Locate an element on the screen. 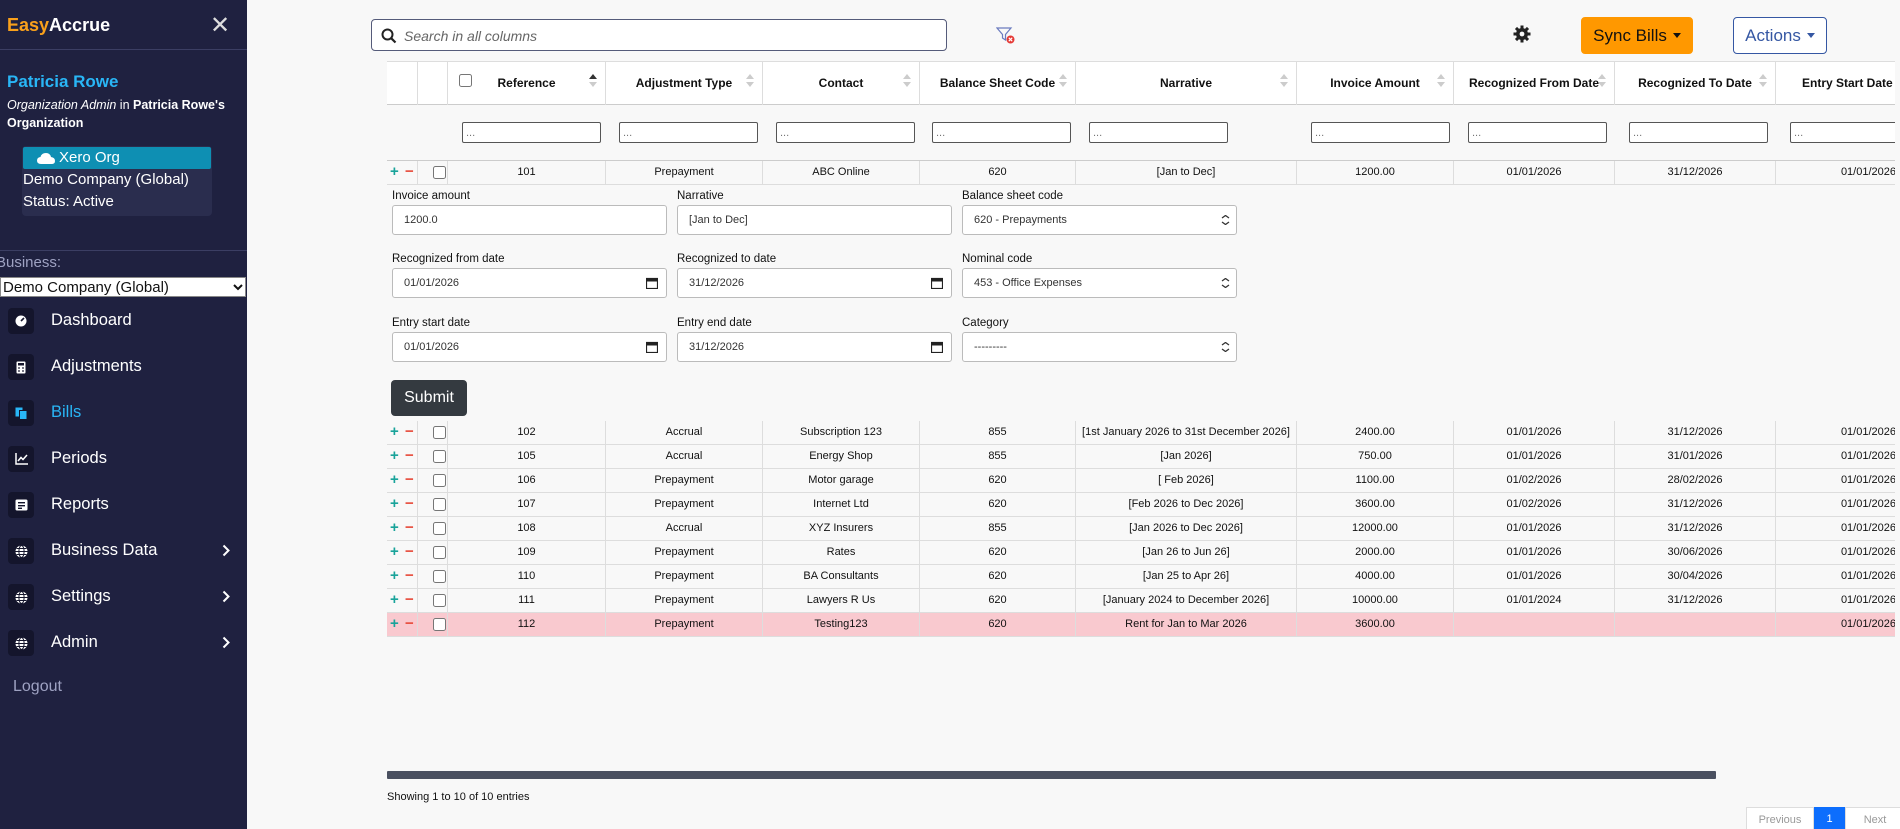 Image resolution: width=1900 pixels, height=829 pixels. label-nominal-code: Nominal code is located at coordinates (997, 259).